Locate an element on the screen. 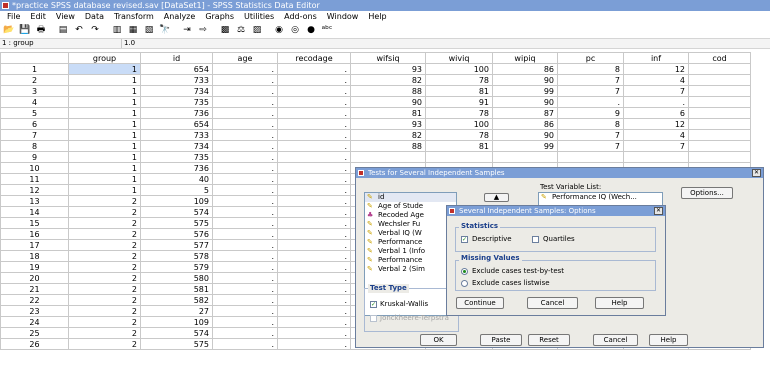 The width and height of the screenshot is (770, 381). row-number: 16 is located at coordinates (34, 234).